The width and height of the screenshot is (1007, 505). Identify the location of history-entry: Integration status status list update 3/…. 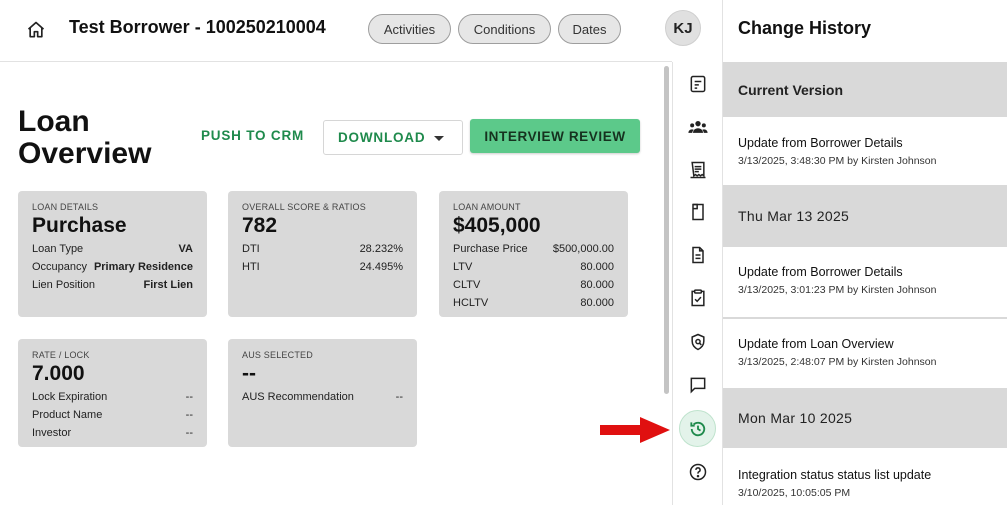
(865, 477).